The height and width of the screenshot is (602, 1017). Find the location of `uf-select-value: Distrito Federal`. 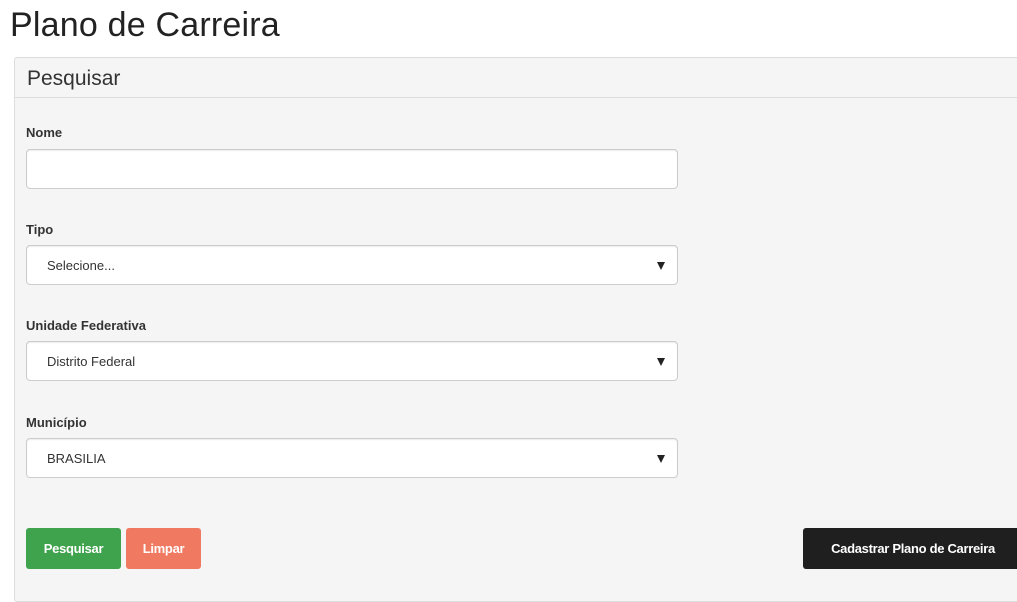

uf-select-value: Distrito Federal is located at coordinates (91, 361).